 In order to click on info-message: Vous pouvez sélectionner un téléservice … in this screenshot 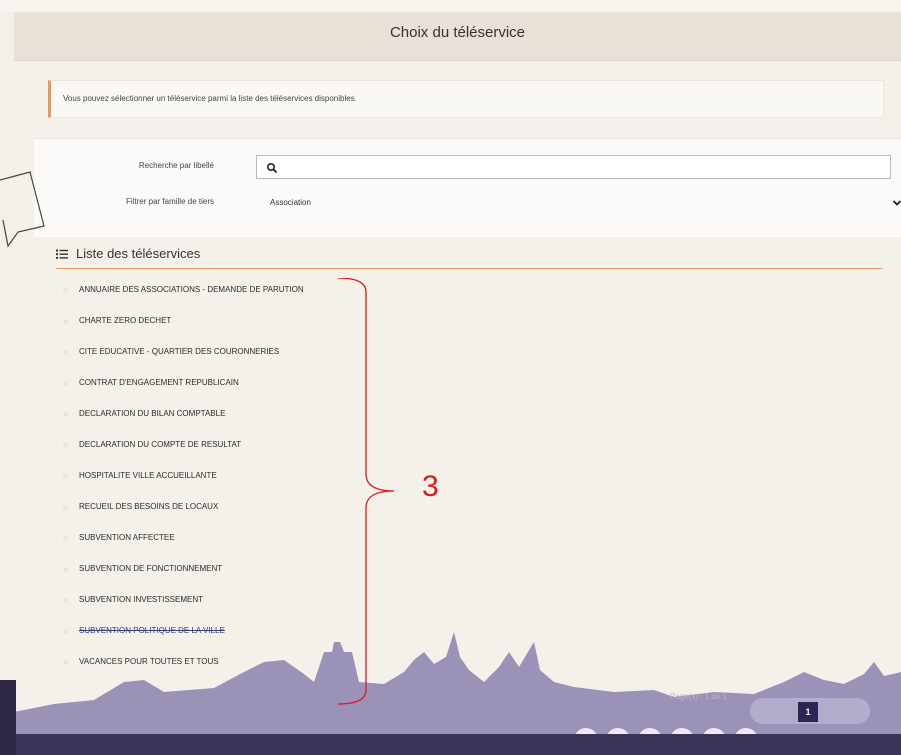, I will do `click(466, 99)`.